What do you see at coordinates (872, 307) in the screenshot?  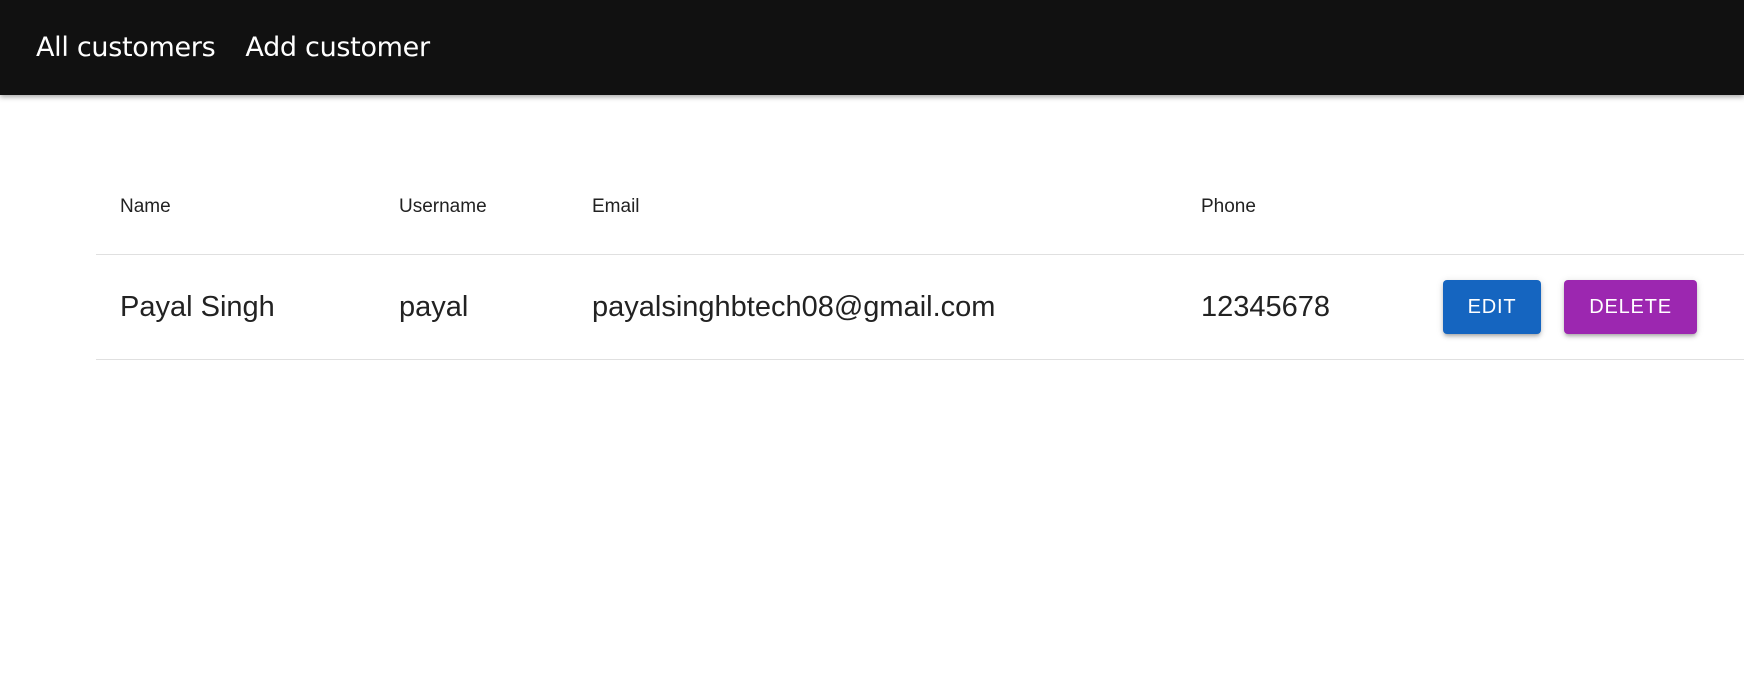 I see `cell-email: payalsinghbtech08@gmail.com` at bounding box center [872, 307].